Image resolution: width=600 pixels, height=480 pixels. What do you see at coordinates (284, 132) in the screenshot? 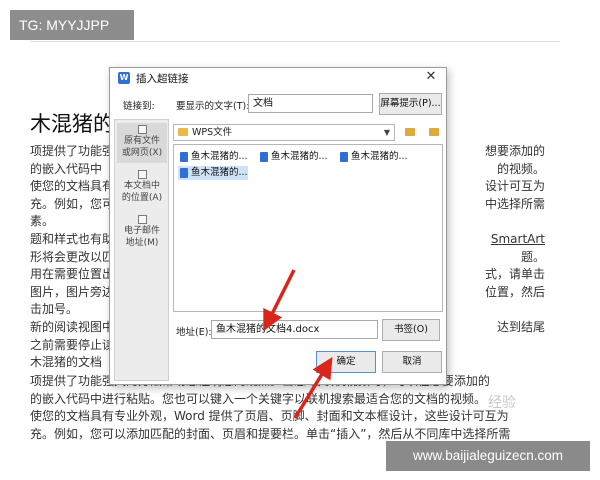
I see `folder-select: WPS文件 ▼` at bounding box center [284, 132].